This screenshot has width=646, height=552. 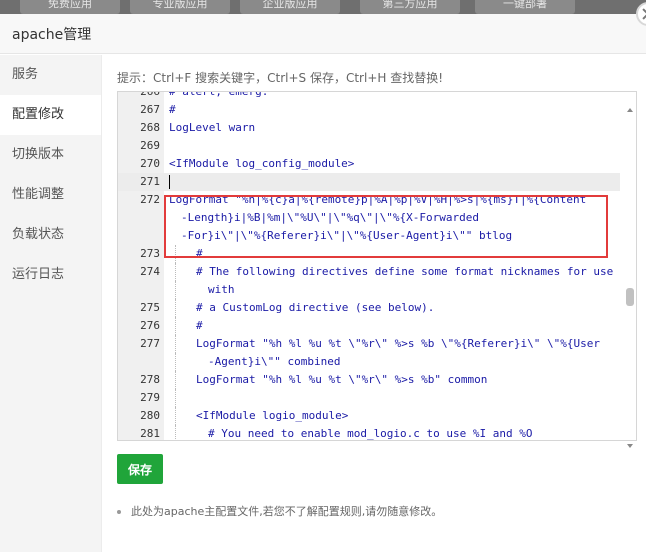 What do you see at coordinates (369, 398) in the screenshot?
I see `code-line: 279` at bounding box center [369, 398].